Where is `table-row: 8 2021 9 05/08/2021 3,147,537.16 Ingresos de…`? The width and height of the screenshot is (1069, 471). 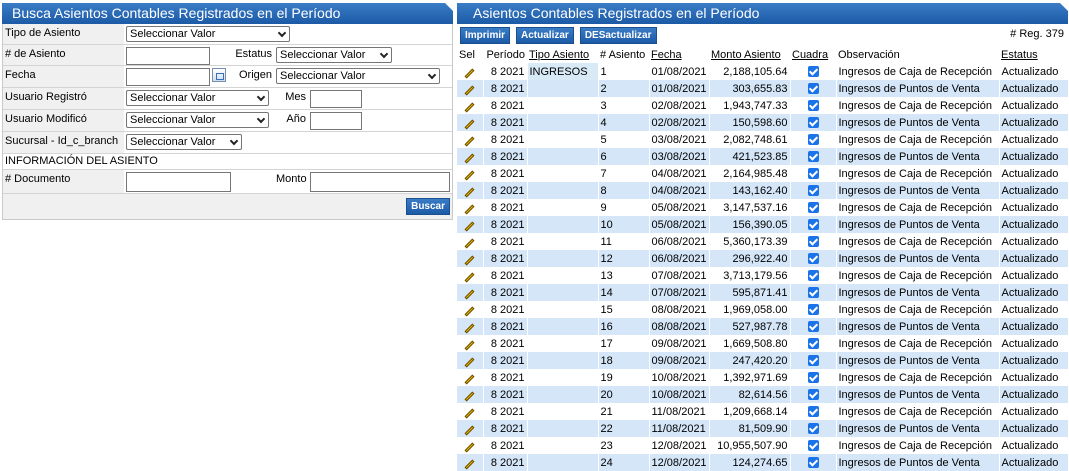
table-row: 8 2021 9 05/08/2021 3,147,537.16 Ingresos de… is located at coordinates (763, 207).